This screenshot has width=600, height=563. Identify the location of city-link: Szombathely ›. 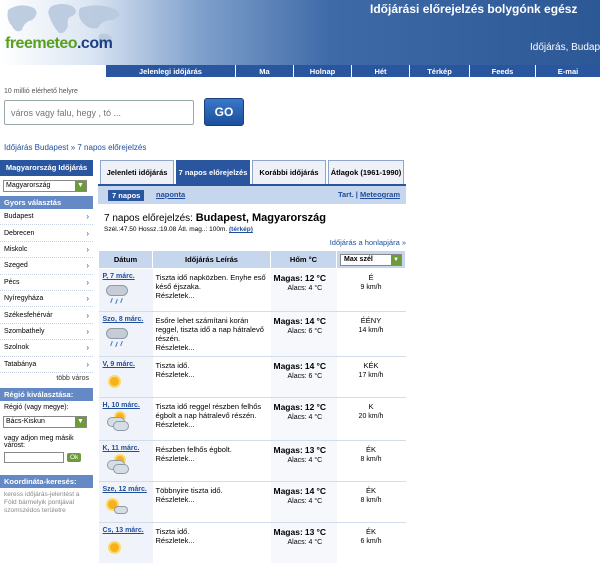
(46, 332).